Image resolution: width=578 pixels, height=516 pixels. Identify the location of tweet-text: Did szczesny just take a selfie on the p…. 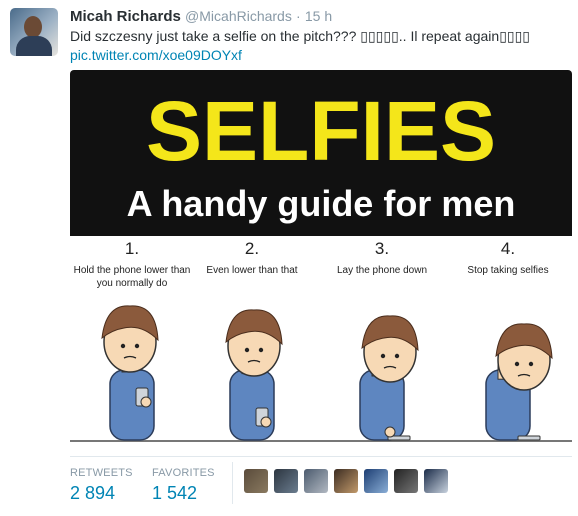
(300, 36).